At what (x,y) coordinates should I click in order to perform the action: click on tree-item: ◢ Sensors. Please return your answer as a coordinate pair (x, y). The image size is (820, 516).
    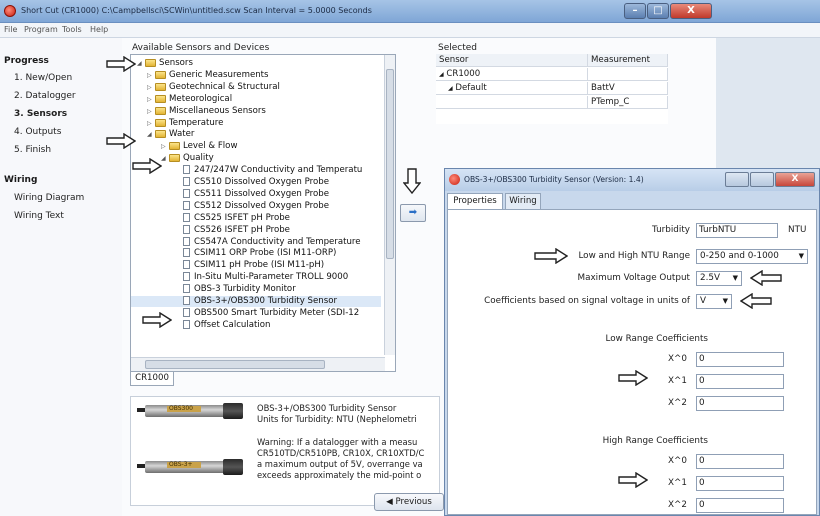
    Looking at the image, I should click on (256, 63).